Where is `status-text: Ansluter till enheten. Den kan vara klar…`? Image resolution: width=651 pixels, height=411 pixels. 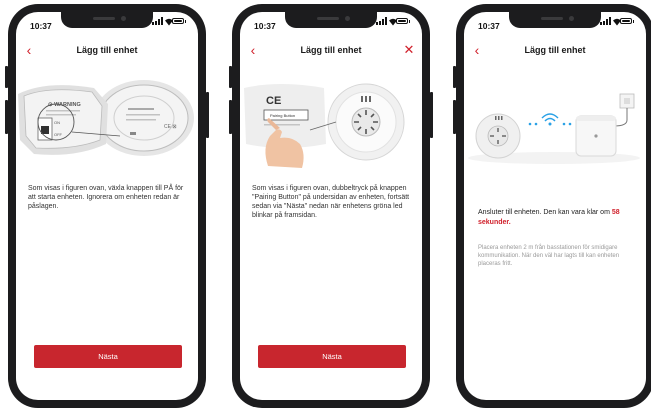 status-text: Ansluter till enheten. Den kan vara klar… is located at coordinates (544, 212).